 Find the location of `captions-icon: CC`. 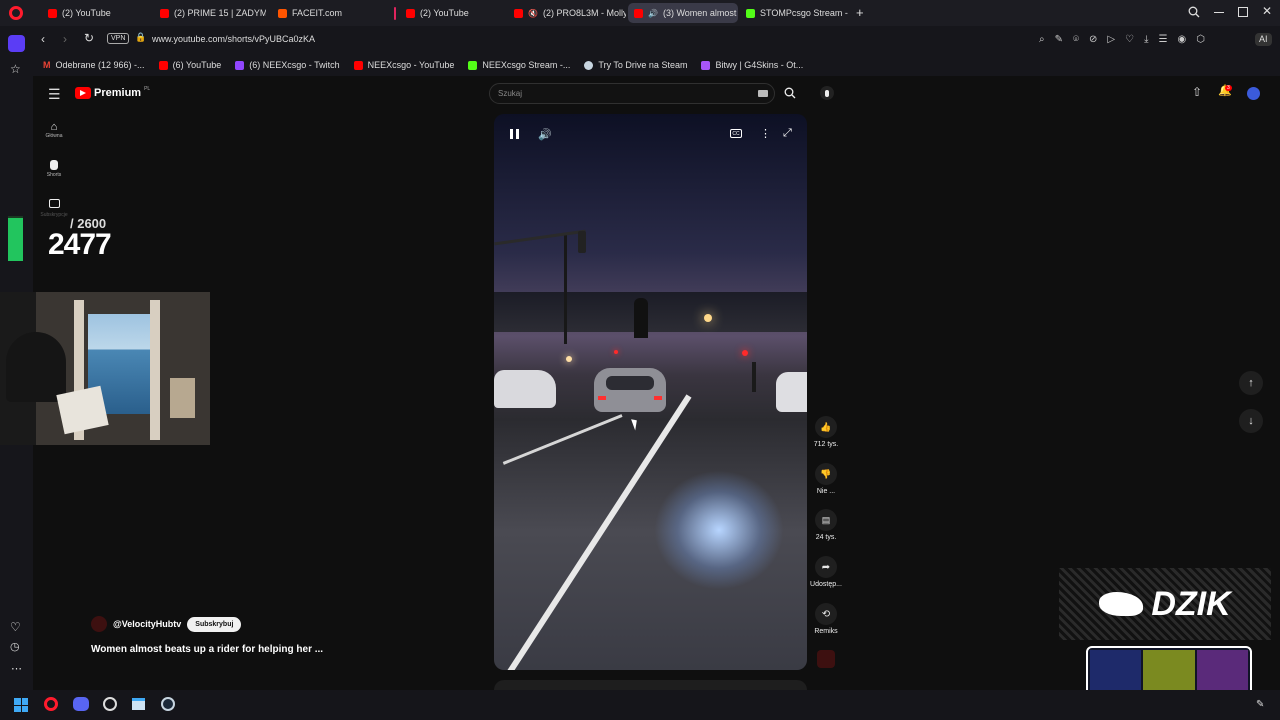

captions-icon: CC is located at coordinates (736, 133).